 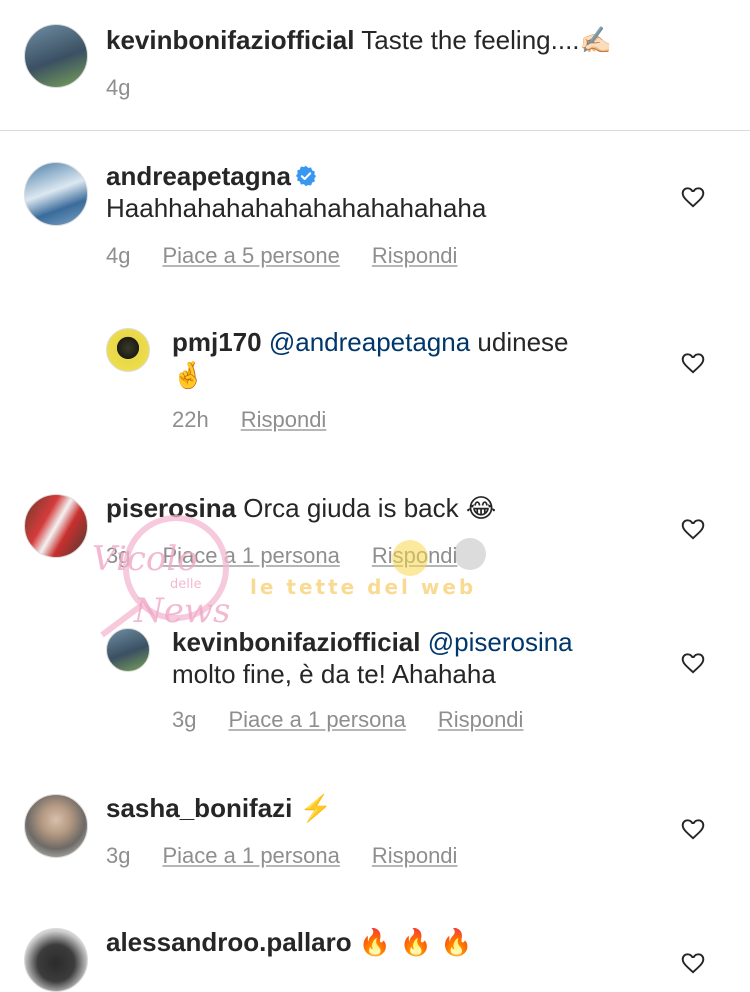 I want to click on mention-link: @andreapetagna, so click(x=369, y=342).